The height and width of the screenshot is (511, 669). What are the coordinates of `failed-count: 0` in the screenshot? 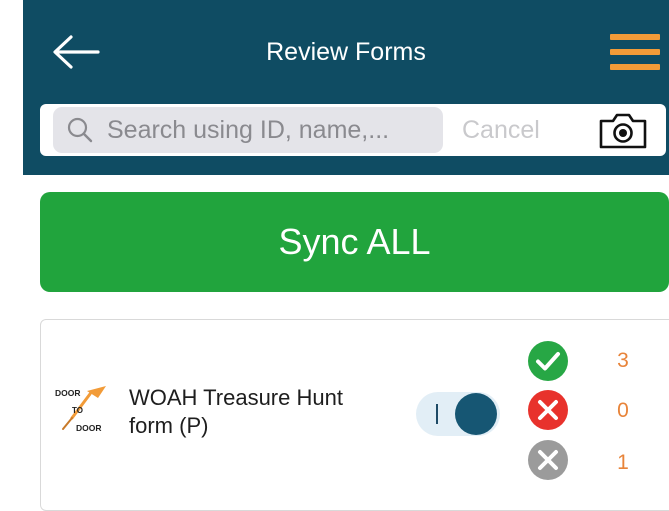 It's located at (623, 410).